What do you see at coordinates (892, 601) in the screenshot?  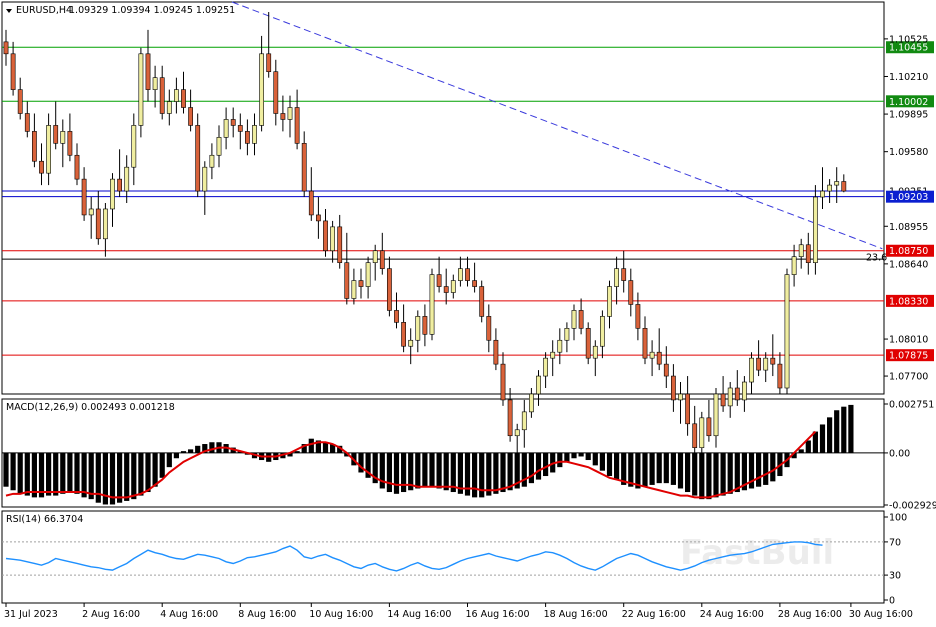 I see `rsi-tick-label: 0` at bounding box center [892, 601].